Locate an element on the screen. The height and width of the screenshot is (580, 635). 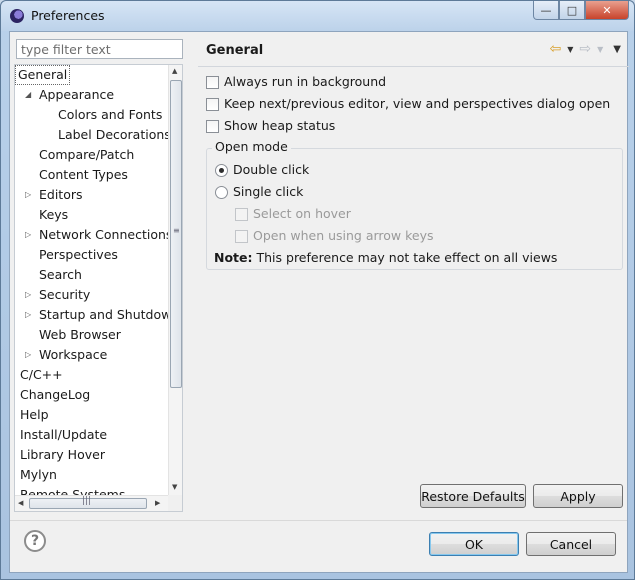
view-menu-icon: ▼ is located at coordinates (617, 49).